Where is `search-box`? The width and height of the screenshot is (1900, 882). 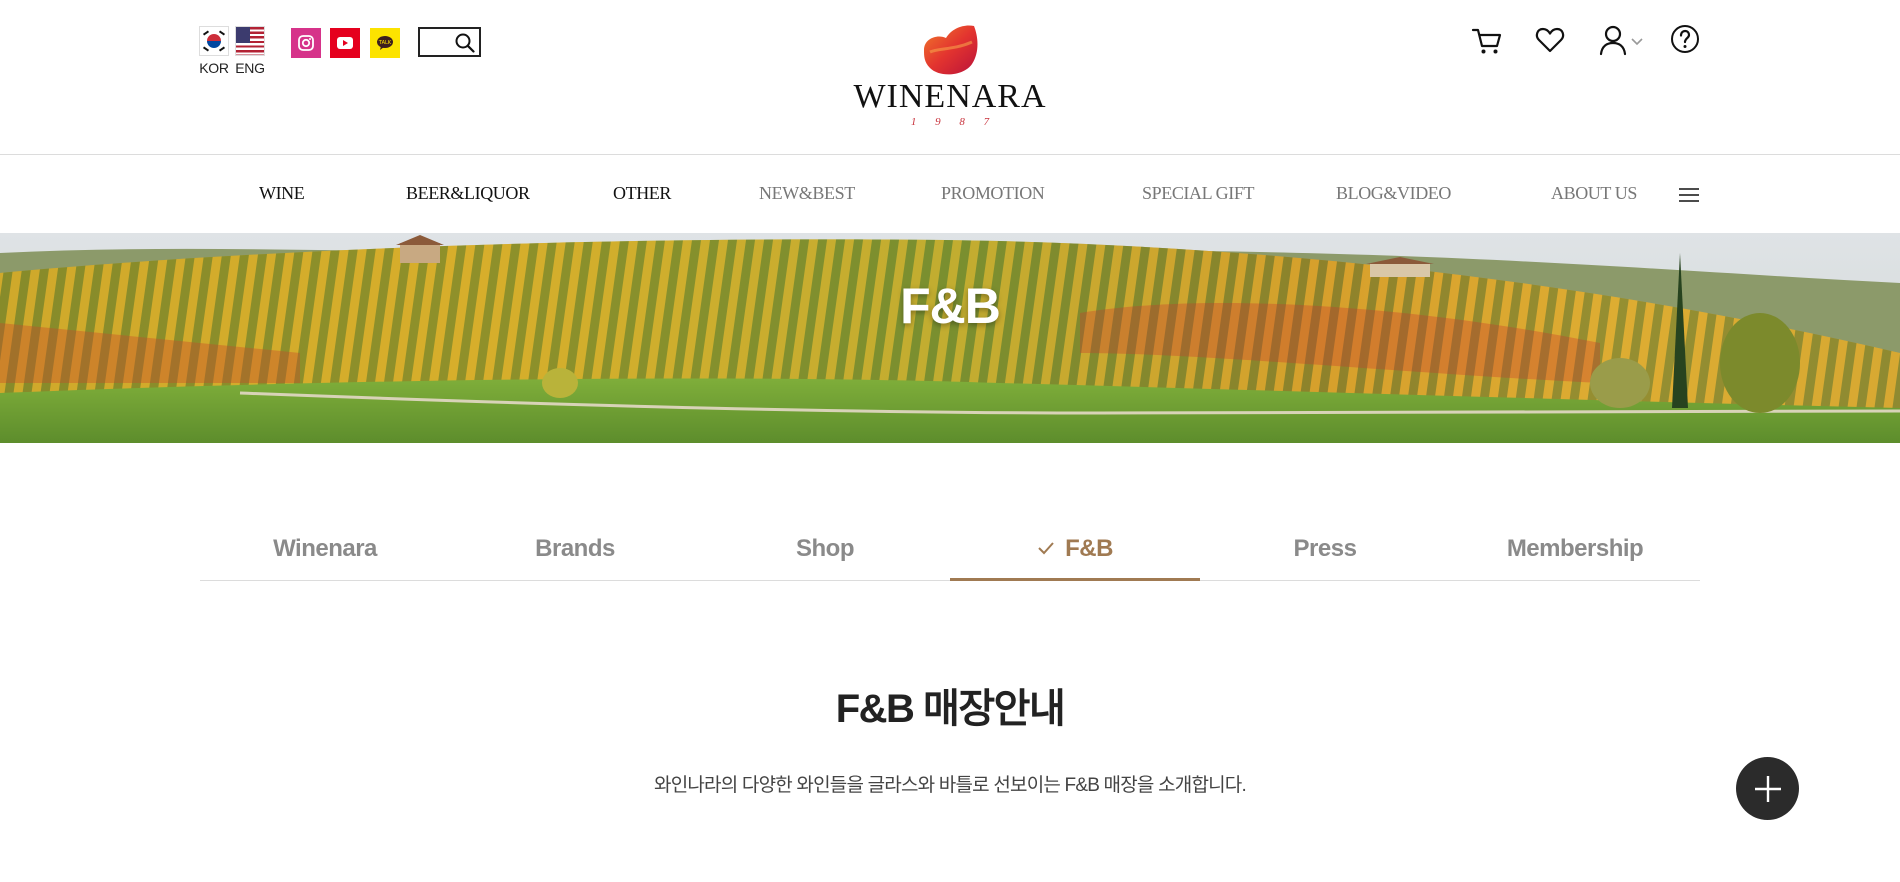
search-box is located at coordinates (449, 42).